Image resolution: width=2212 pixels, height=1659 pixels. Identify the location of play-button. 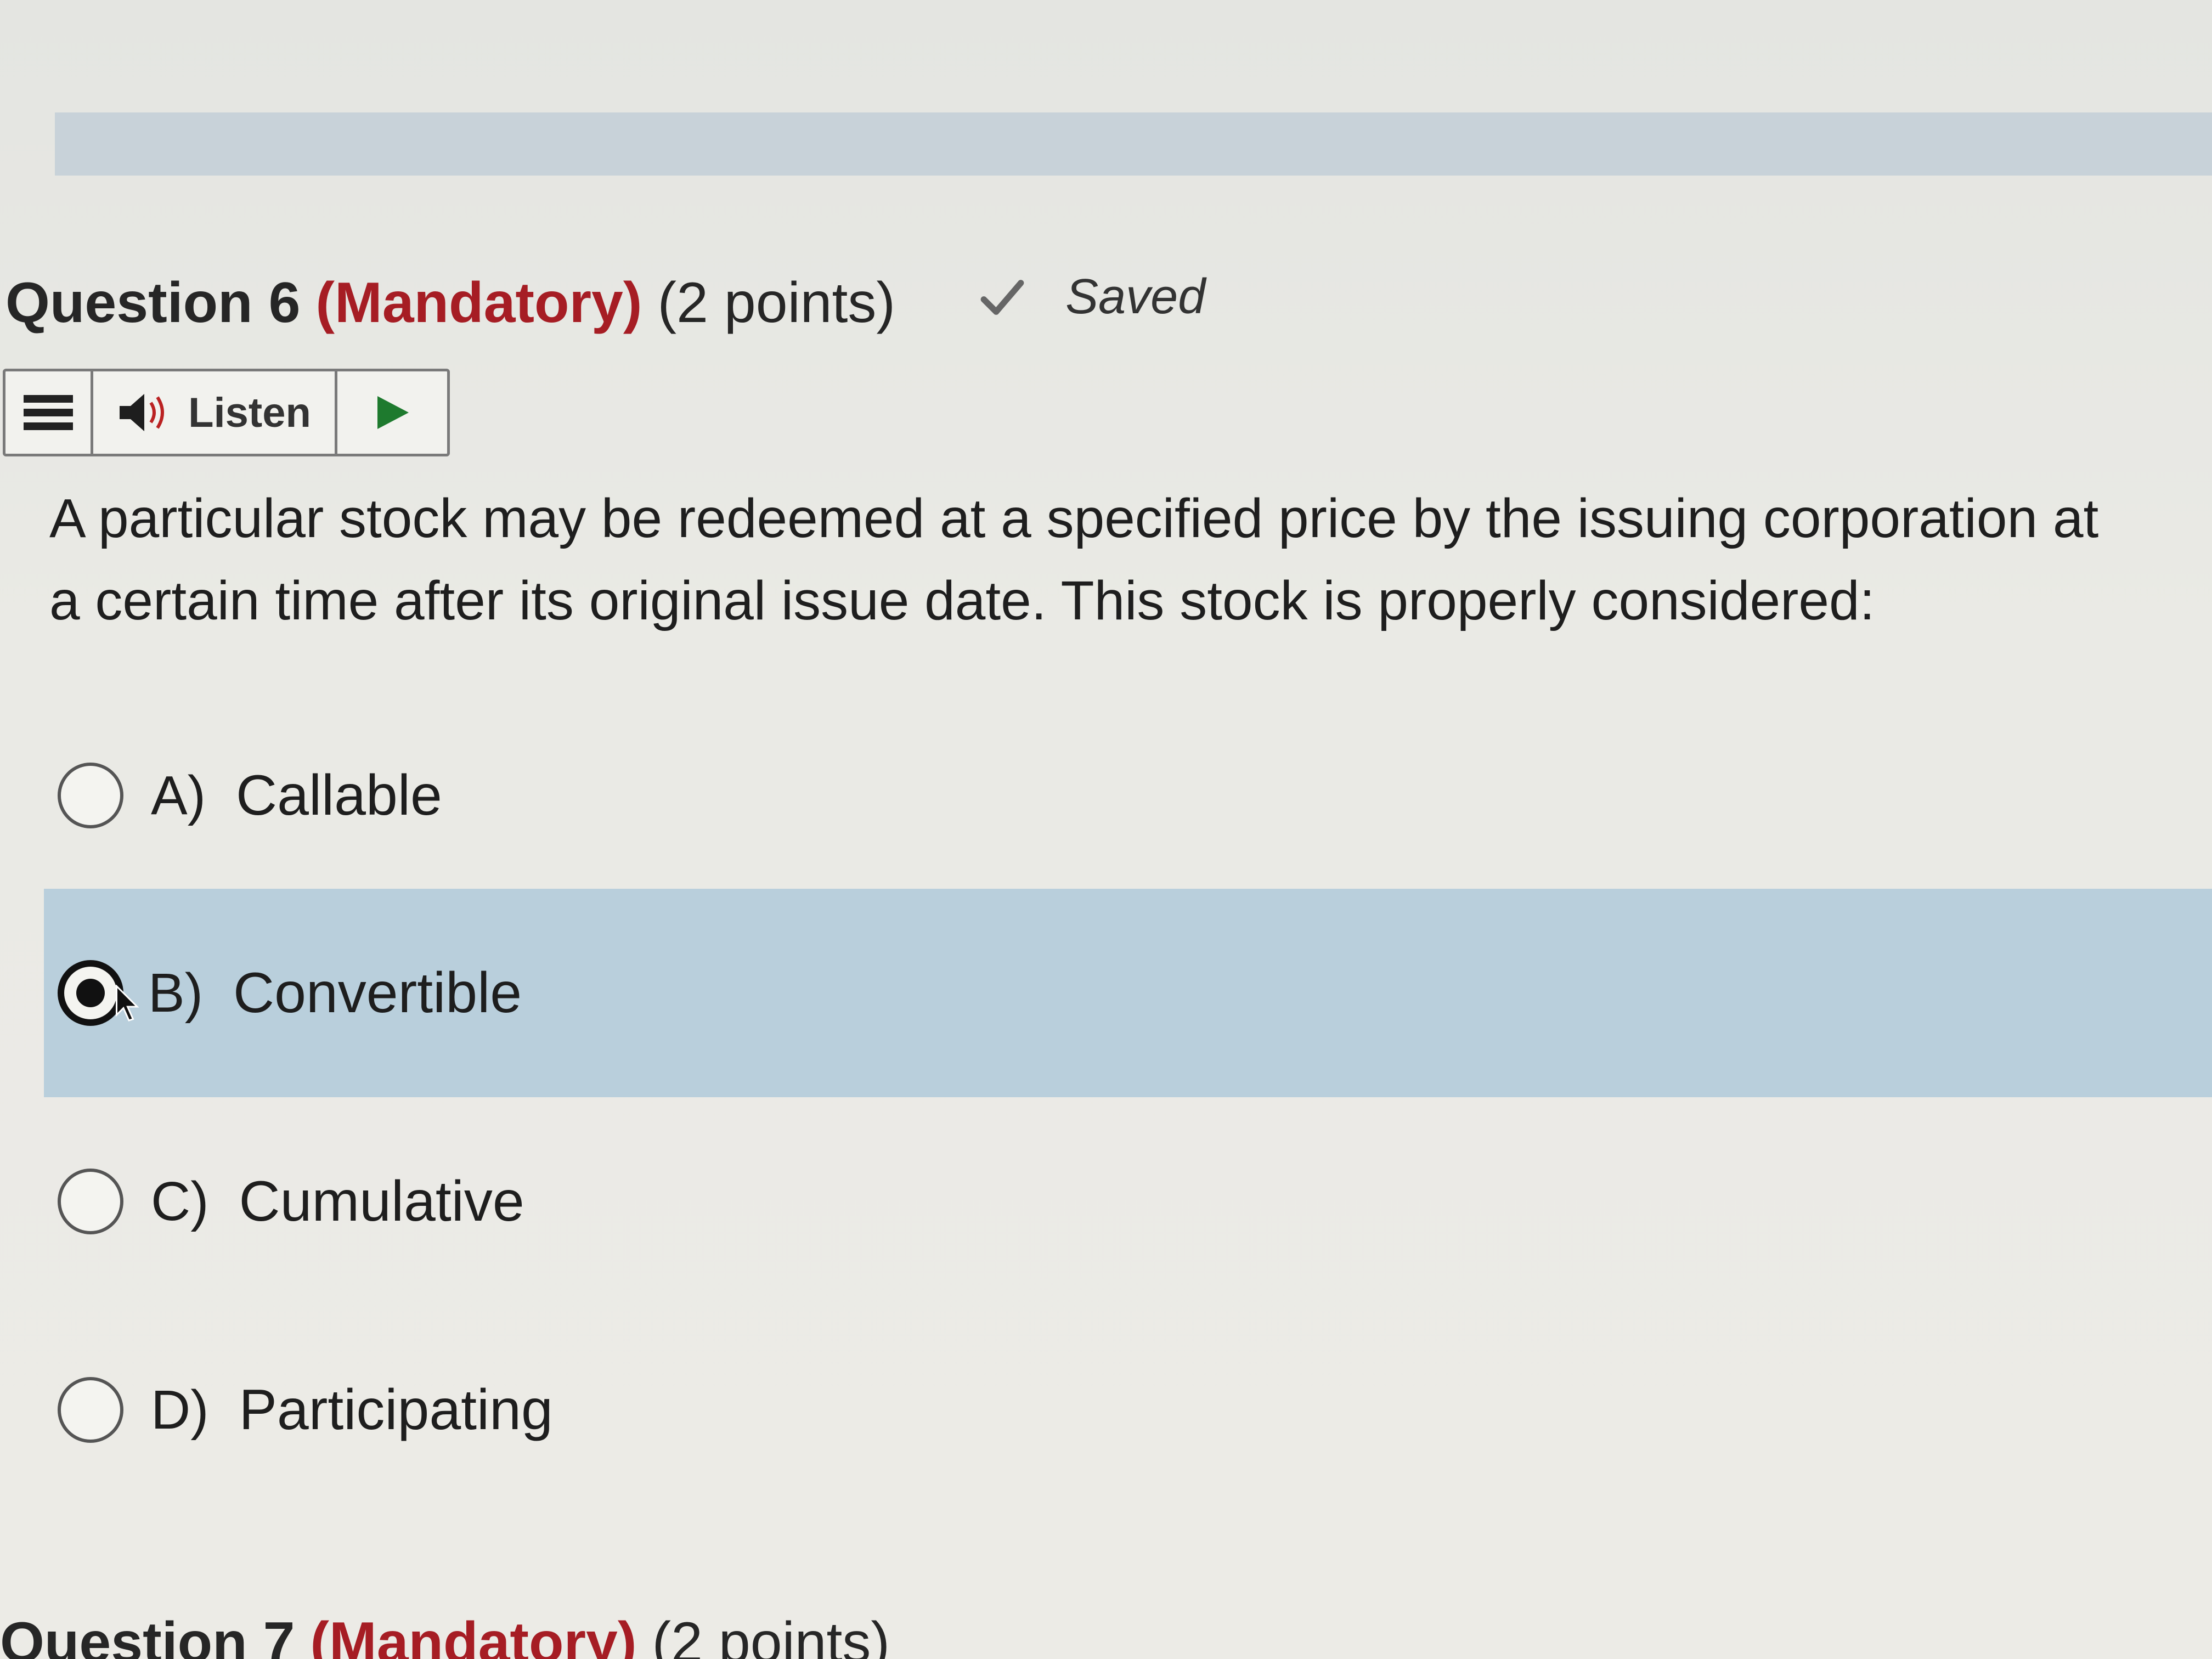
(392, 412).